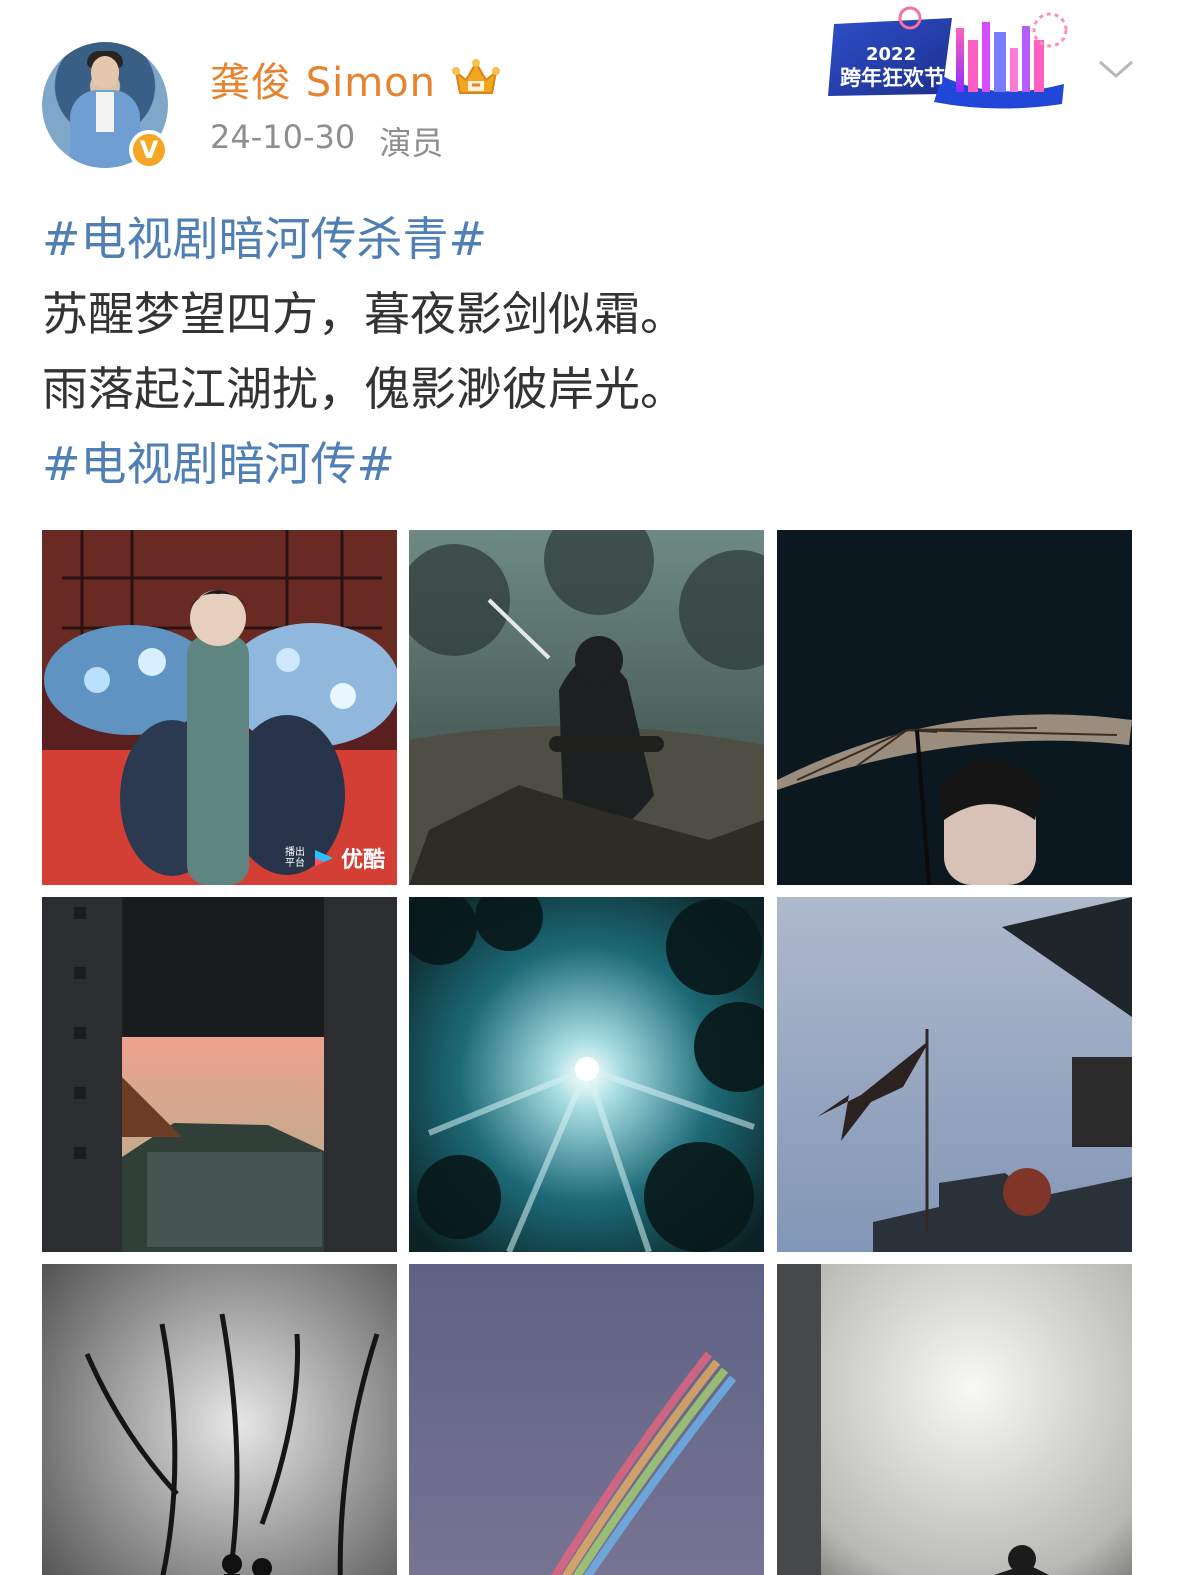 This screenshot has height=1575, width=1179. What do you see at coordinates (295, 858) in the screenshot?
I see `youku-watermark-label: 播出平台` at bounding box center [295, 858].